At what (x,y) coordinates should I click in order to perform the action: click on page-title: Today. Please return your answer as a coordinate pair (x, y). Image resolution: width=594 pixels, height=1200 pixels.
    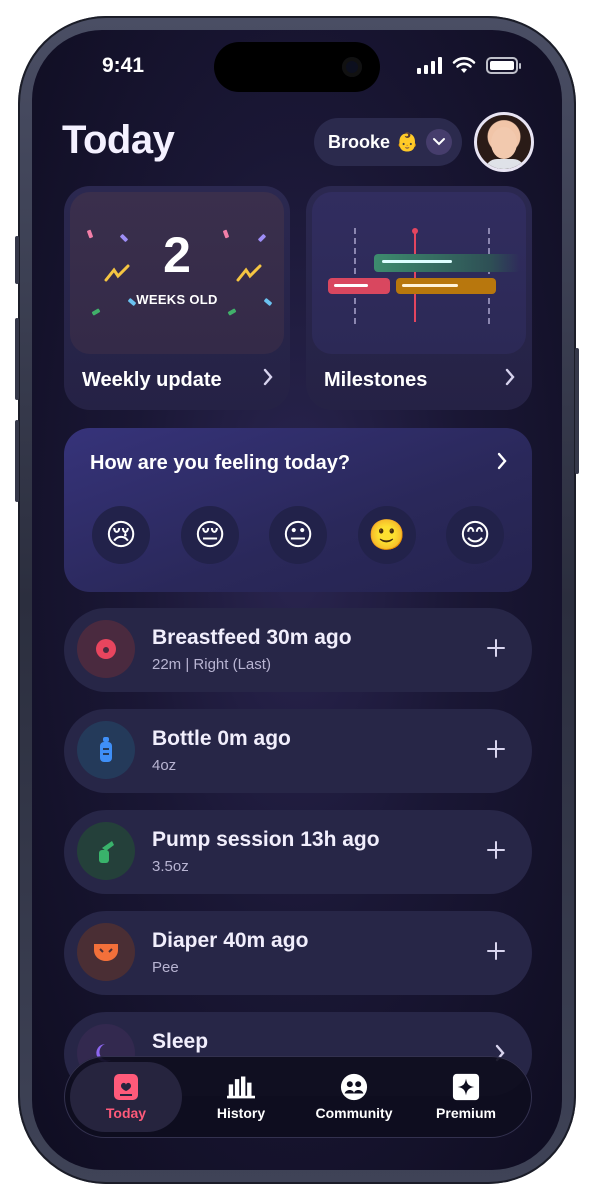
    Looking at the image, I should click on (118, 140).